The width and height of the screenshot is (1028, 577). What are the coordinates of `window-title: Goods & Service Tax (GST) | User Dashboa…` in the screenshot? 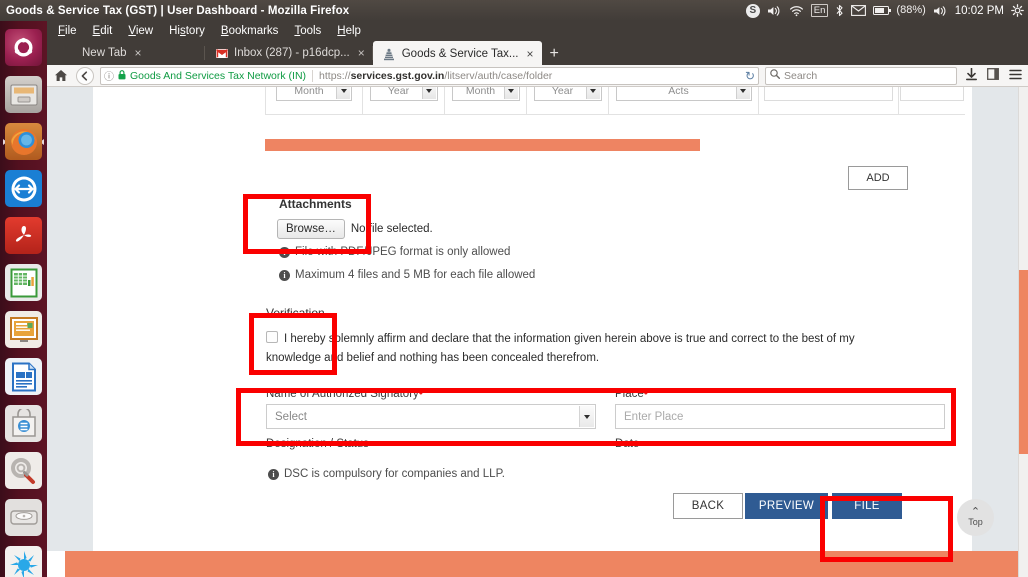 It's located at (178, 10).